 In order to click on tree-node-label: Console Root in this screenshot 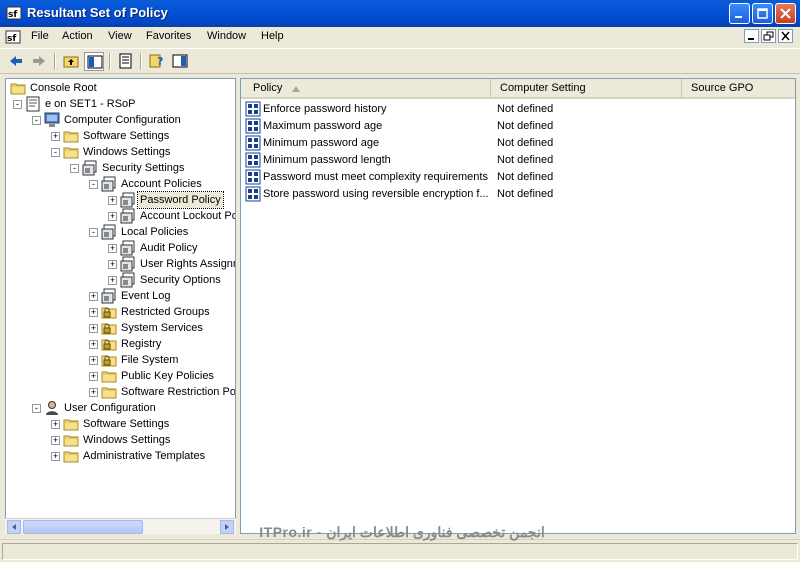, I will do `click(63, 88)`.